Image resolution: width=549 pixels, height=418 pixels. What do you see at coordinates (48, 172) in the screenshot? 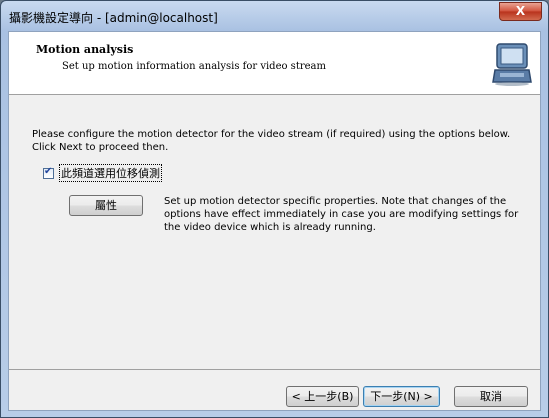
I see `motion-detection-checkbox` at bounding box center [48, 172].